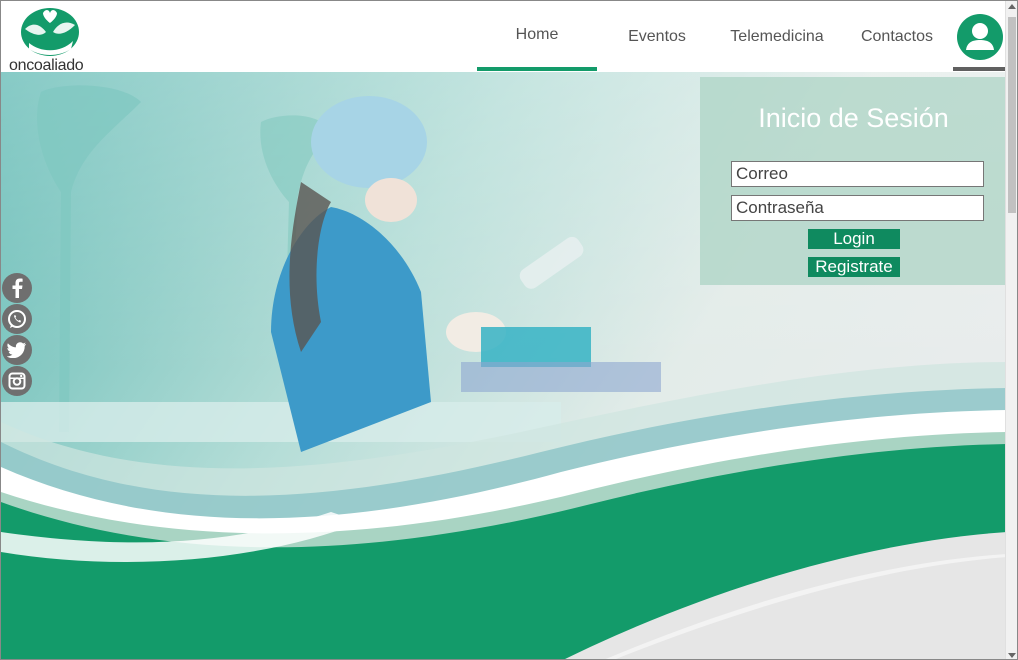  I want to click on brand-name: oncoaliado, so click(46, 65).